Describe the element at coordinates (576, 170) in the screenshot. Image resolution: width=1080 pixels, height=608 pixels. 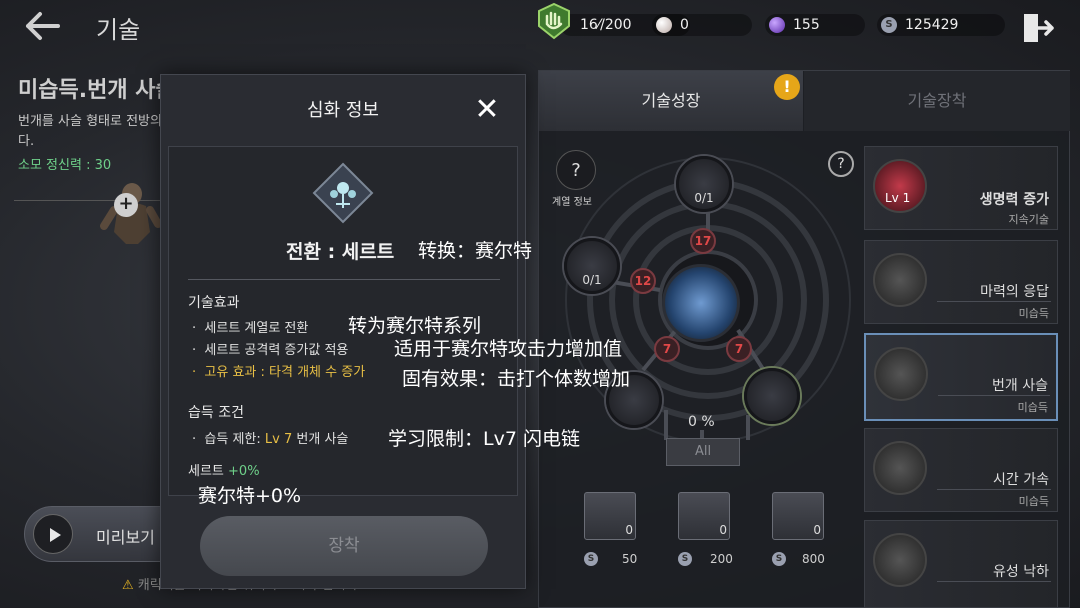
I see `lineage-info-button: ?` at that location.